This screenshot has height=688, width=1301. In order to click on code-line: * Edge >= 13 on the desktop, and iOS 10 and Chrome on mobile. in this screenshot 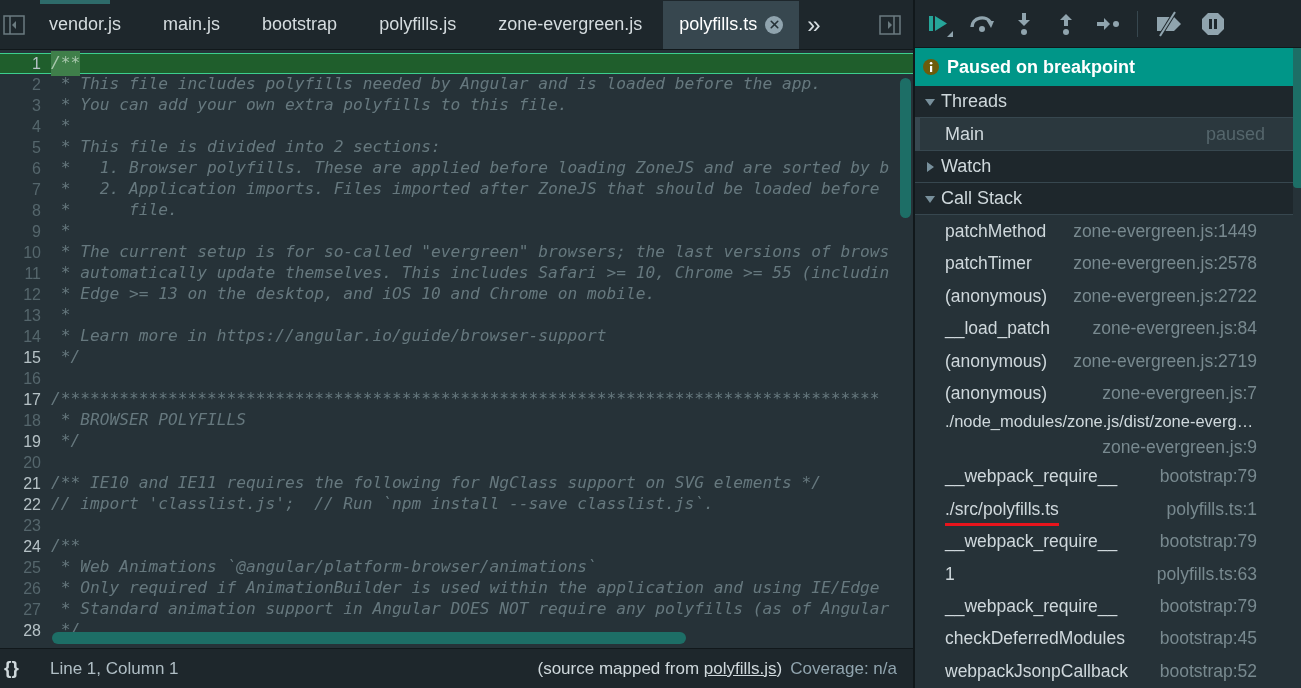, I will do `click(357, 294)`.